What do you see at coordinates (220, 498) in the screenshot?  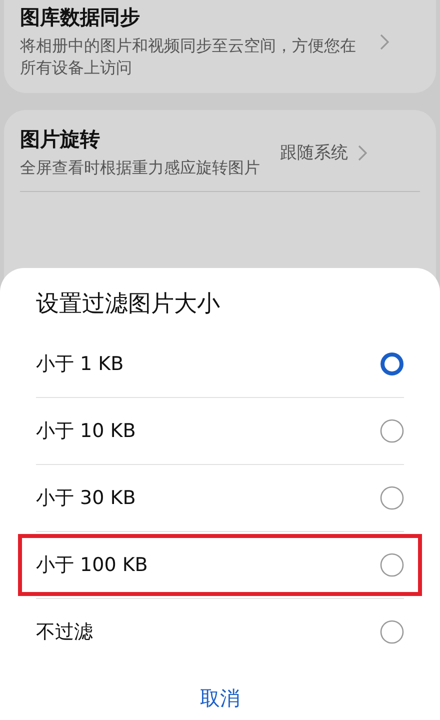 I see `option-row: 小于 30 KB` at bounding box center [220, 498].